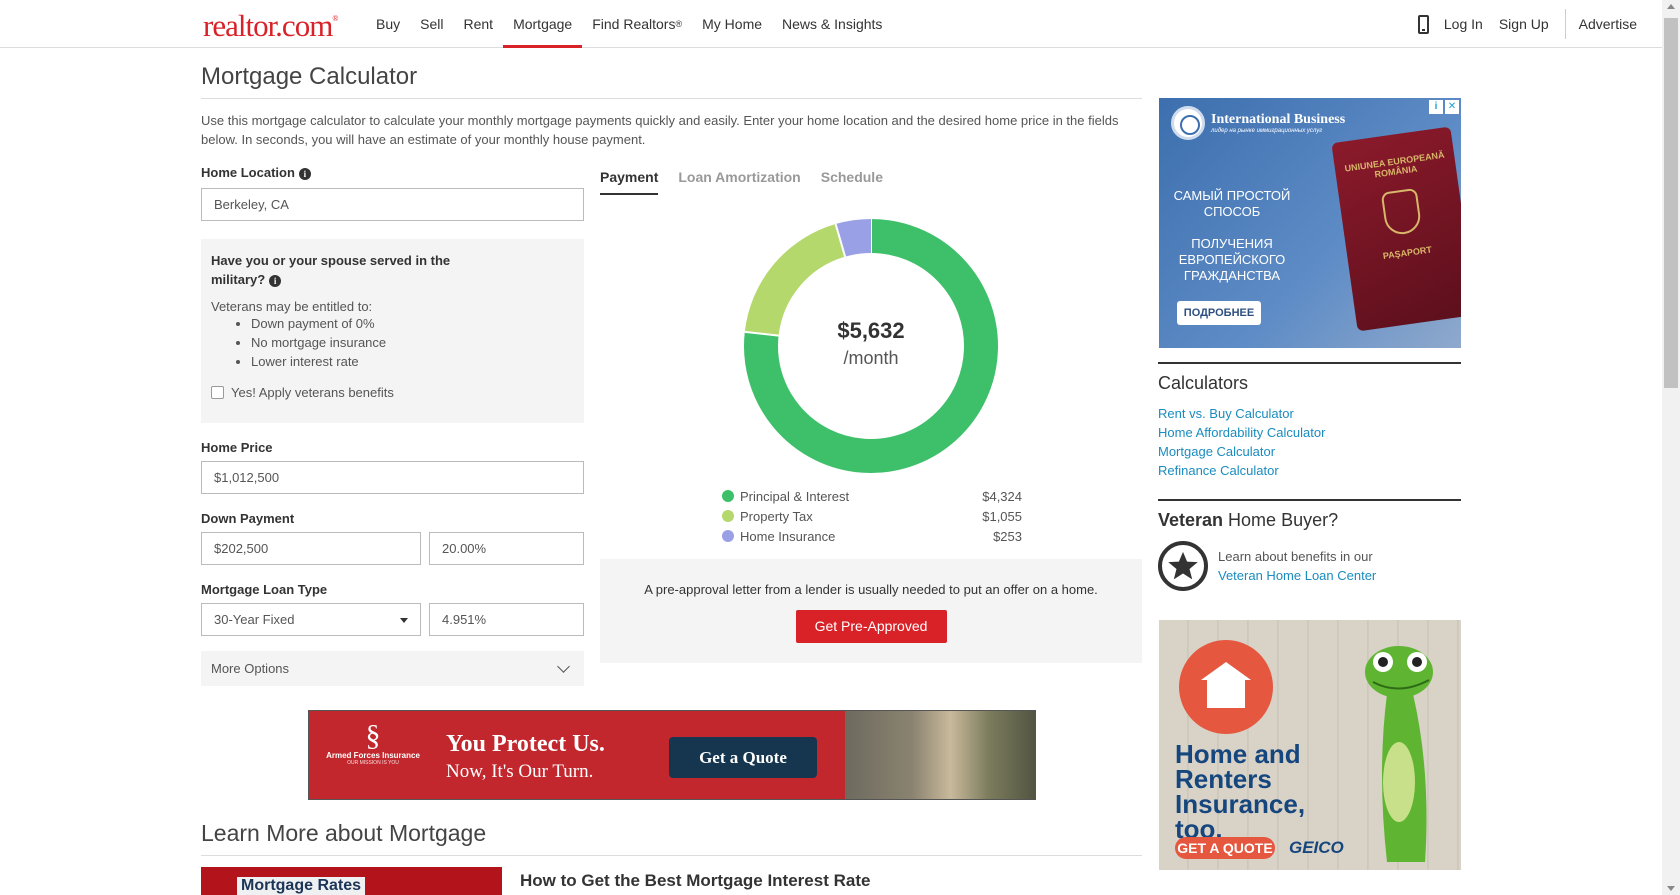 This screenshot has height=895, width=1680. Describe the element at coordinates (1203, 383) in the screenshot. I see `calculators-title: Calculators` at that location.